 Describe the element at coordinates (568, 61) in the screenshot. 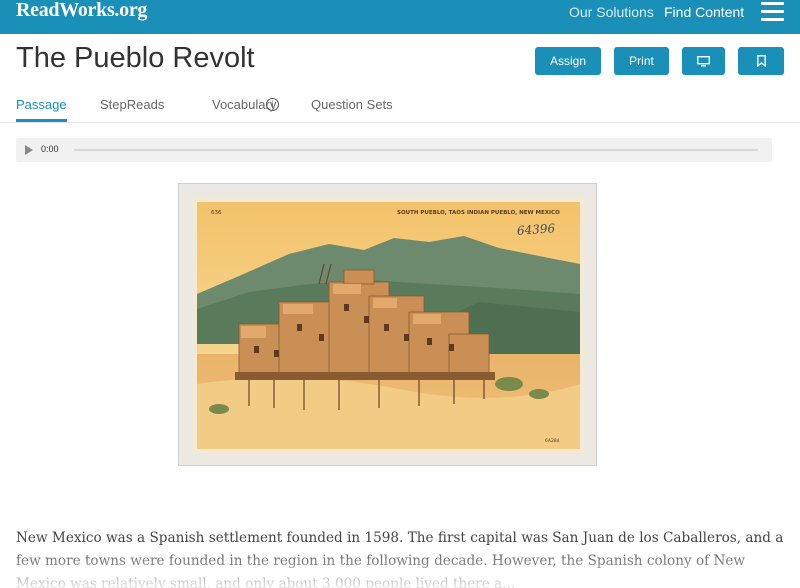

I see `assign-button: Assign` at that location.